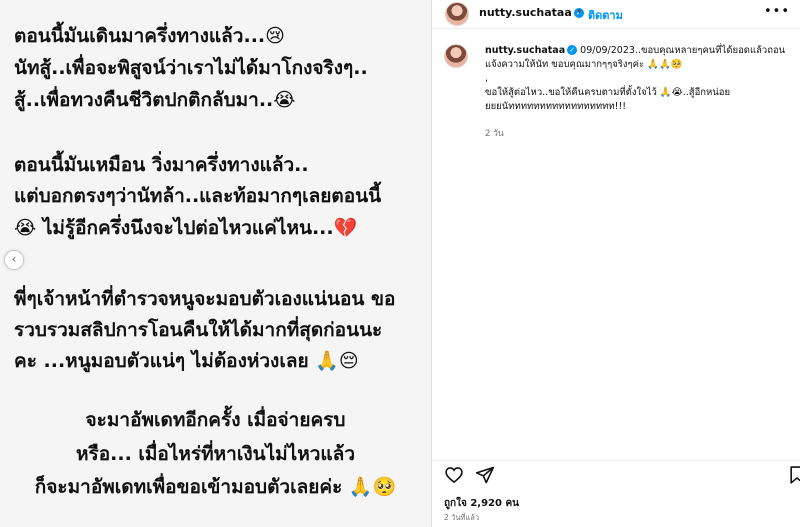 The image size is (800, 527). I want to click on header-username-link: nutty.suchataa ✓, so click(531, 12).